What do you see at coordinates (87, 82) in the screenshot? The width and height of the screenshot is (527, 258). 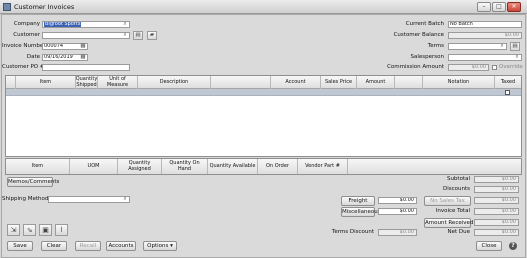 I see `col-quantity-shipped: Quantity Shipped` at bounding box center [87, 82].